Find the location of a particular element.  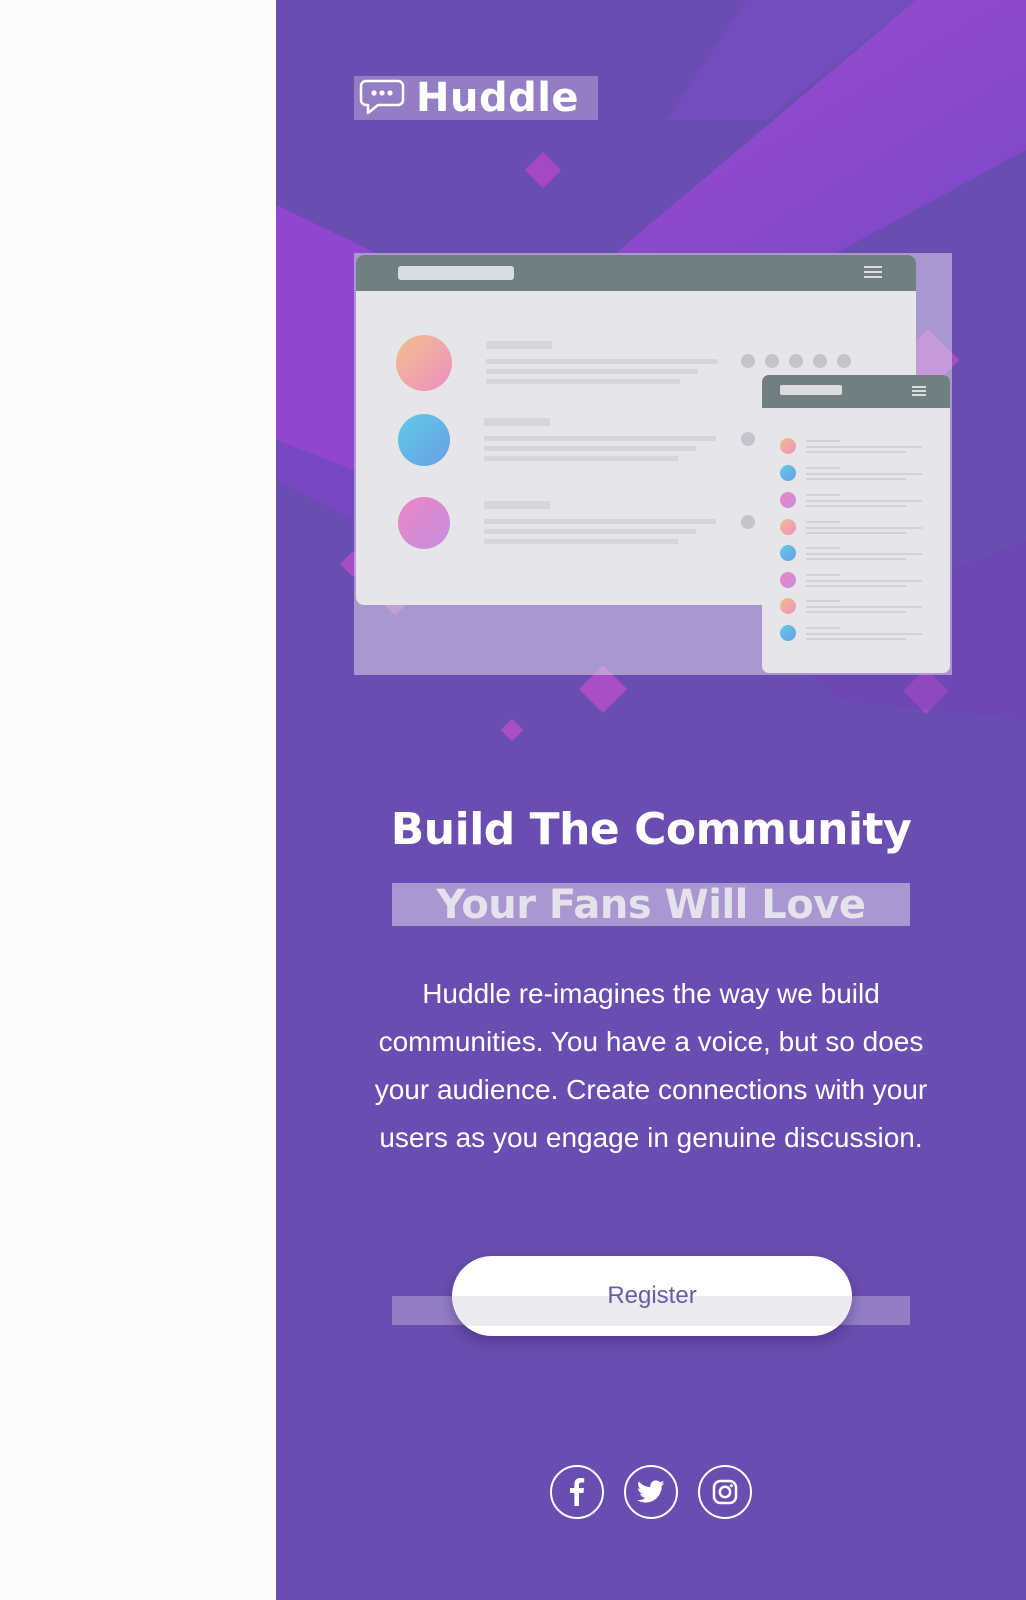

facebook-link is located at coordinates (577, 1492).